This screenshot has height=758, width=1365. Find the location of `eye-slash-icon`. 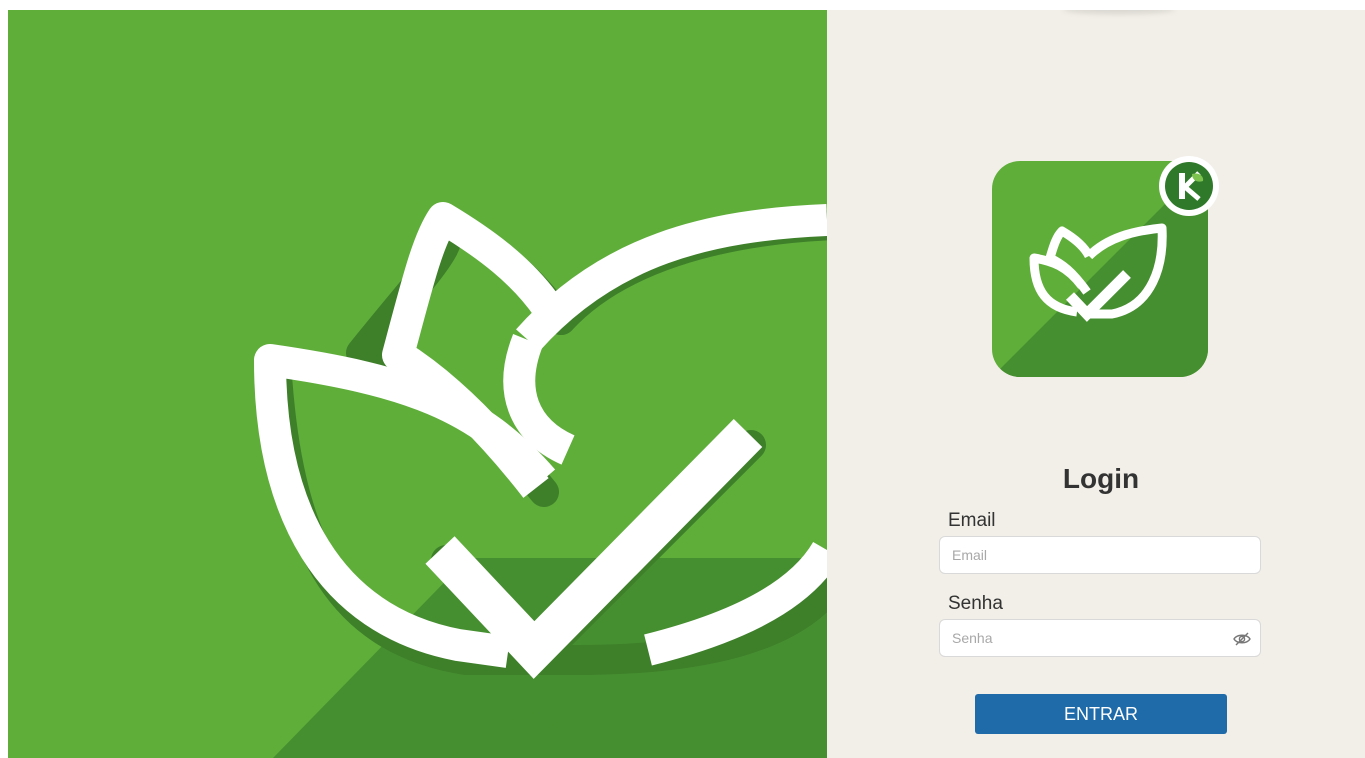

eye-slash-icon is located at coordinates (1242, 639).